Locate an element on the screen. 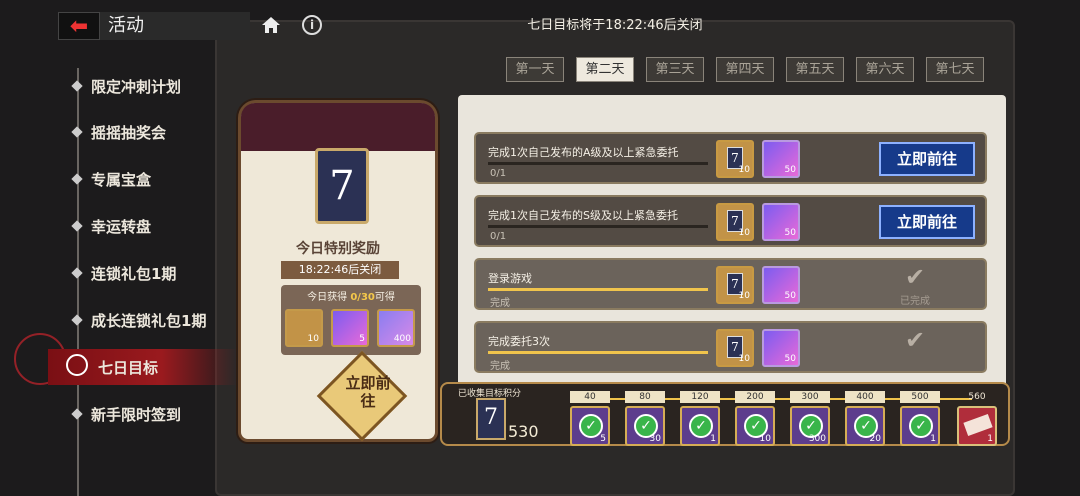 The image size is (1080, 496). milestone-value: 80 is located at coordinates (645, 397).